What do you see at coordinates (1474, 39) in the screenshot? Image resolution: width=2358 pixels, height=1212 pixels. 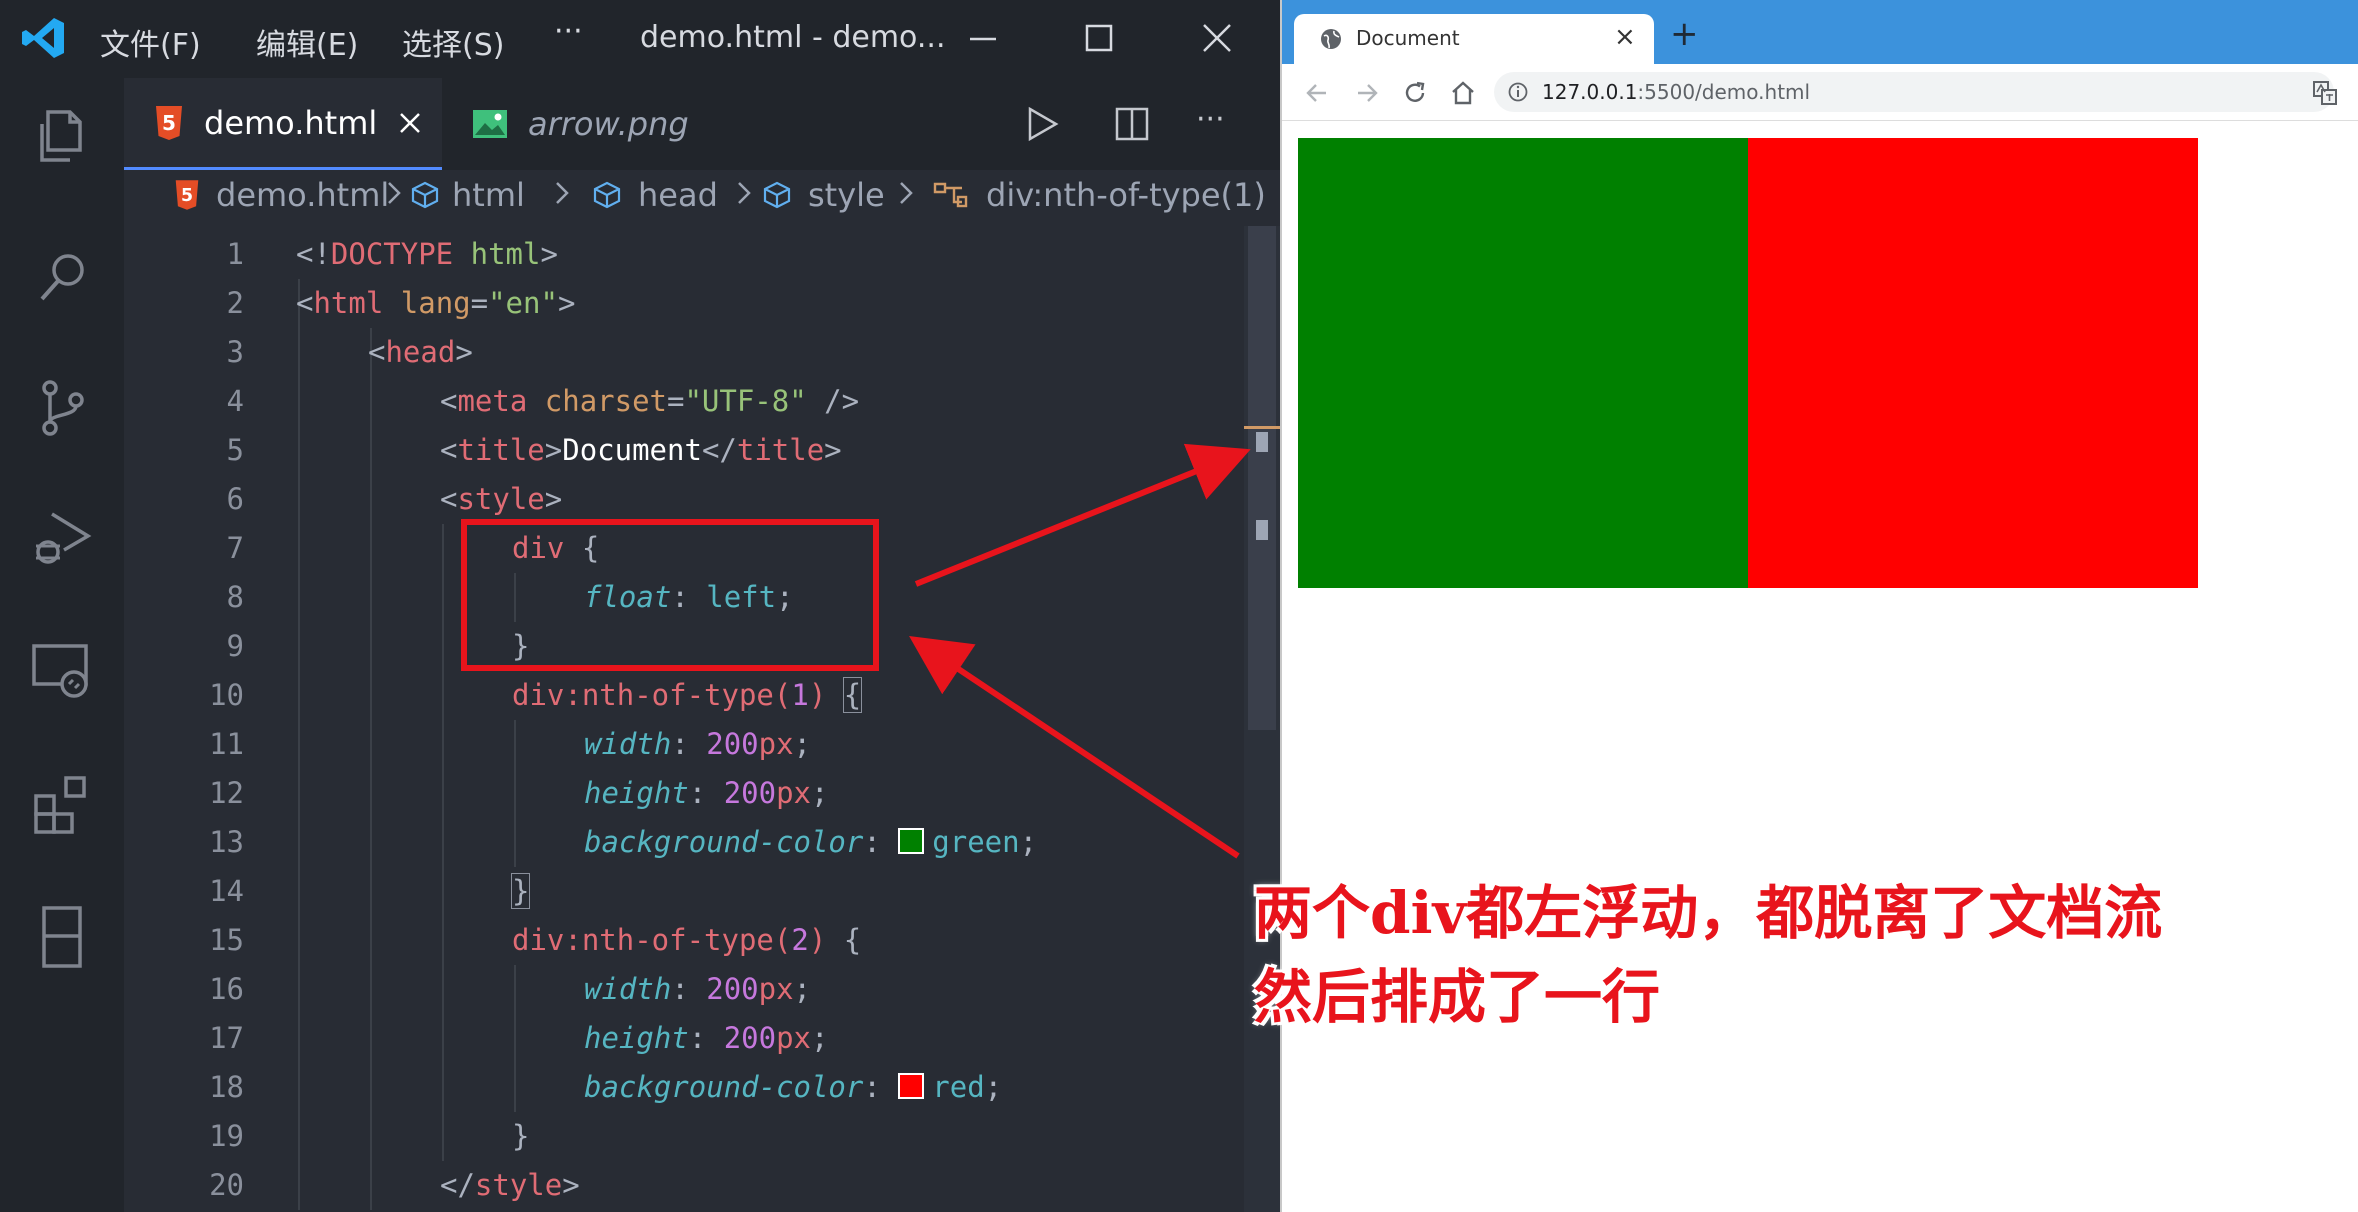 I see `browser-tab-document: Document ×` at bounding box center [1474, 39].